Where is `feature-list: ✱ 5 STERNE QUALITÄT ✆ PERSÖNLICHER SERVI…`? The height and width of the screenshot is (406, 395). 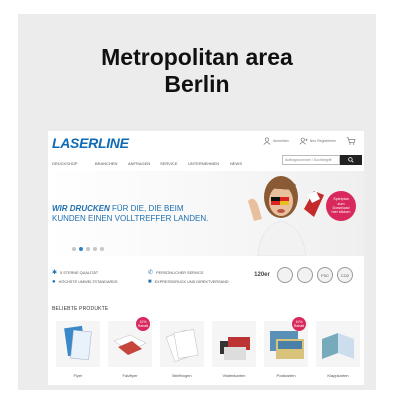 feature-list: ✱ 5 STERNE QUALITÄT ✆ PERSÖNLICHER SERVI… is located at coordinates (206, 281).